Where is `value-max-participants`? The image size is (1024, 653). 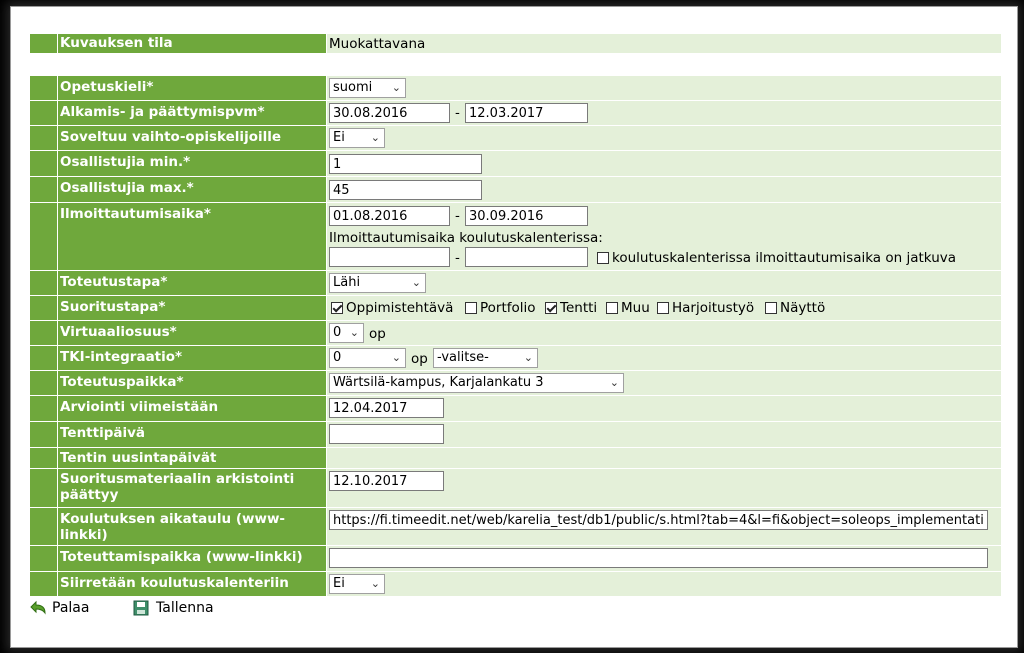
value-max-participants is located at coordinates (664, 189).